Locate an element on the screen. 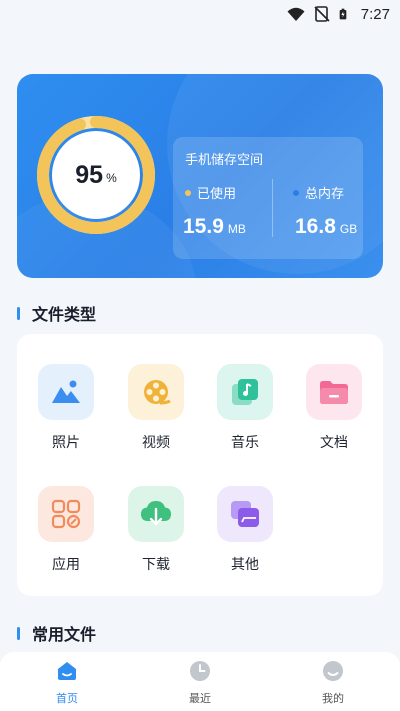  battery-charging-icon is located at coordinates (343, 14).